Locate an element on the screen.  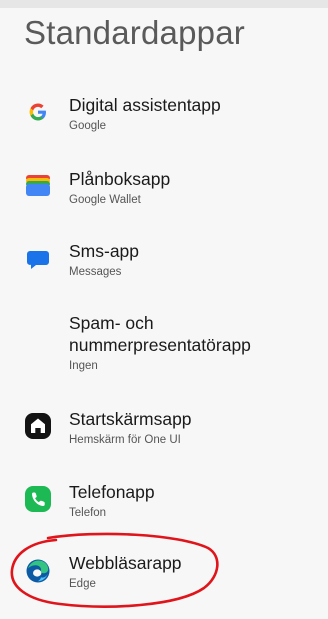
item-title: Plånboksapp is located at coordinates (120, 179).